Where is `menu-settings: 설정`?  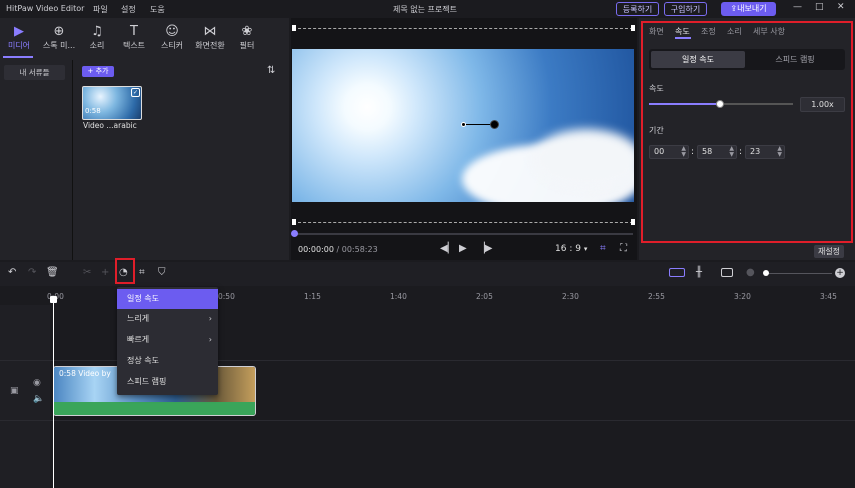 menu-settings: 설정 is located at coordinates (128, 9).